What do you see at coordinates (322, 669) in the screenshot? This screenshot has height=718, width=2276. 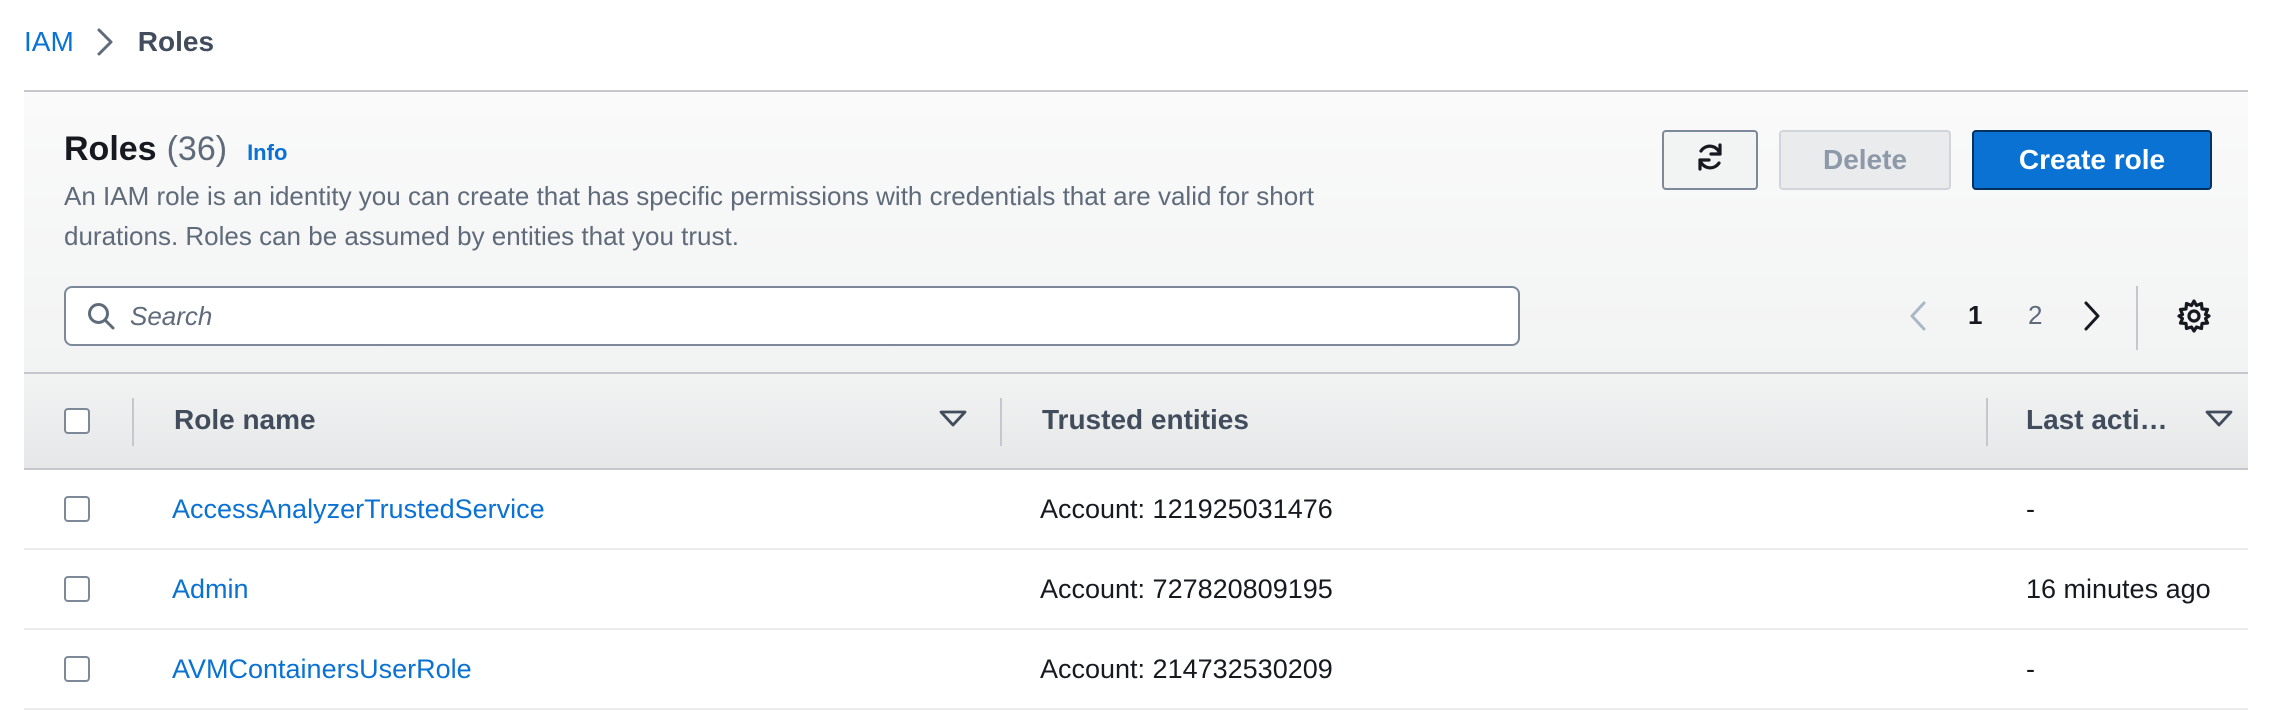 I see `role-name-link: AVMContainersUserRole` at bounding box center [322, 669].